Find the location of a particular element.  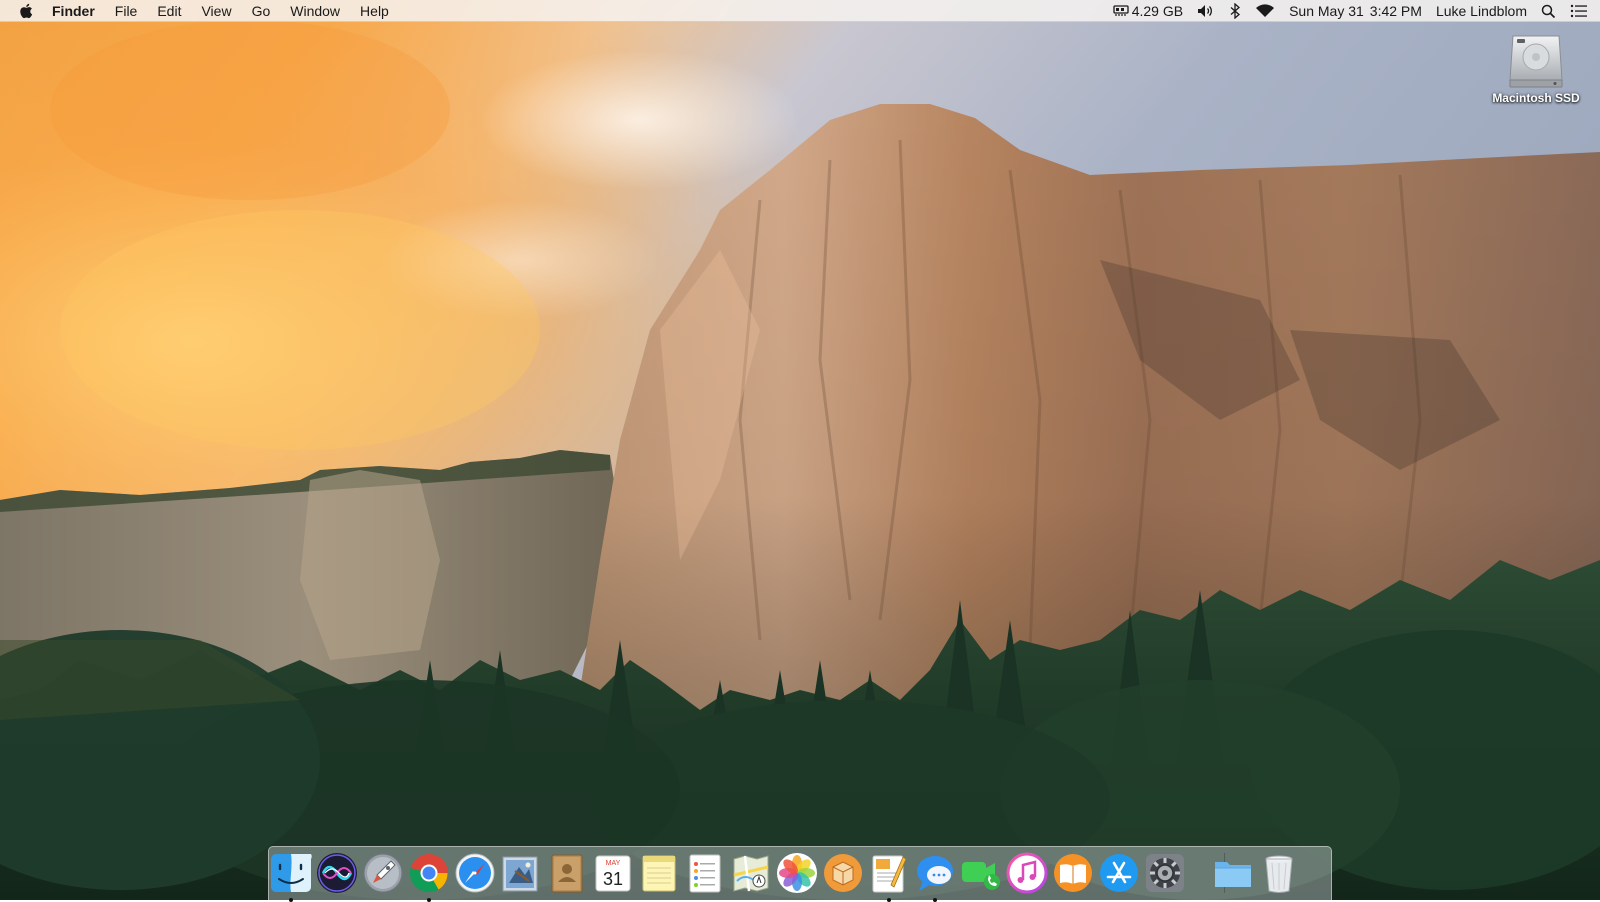

menu-file: File is located at coordinates (126, 11).